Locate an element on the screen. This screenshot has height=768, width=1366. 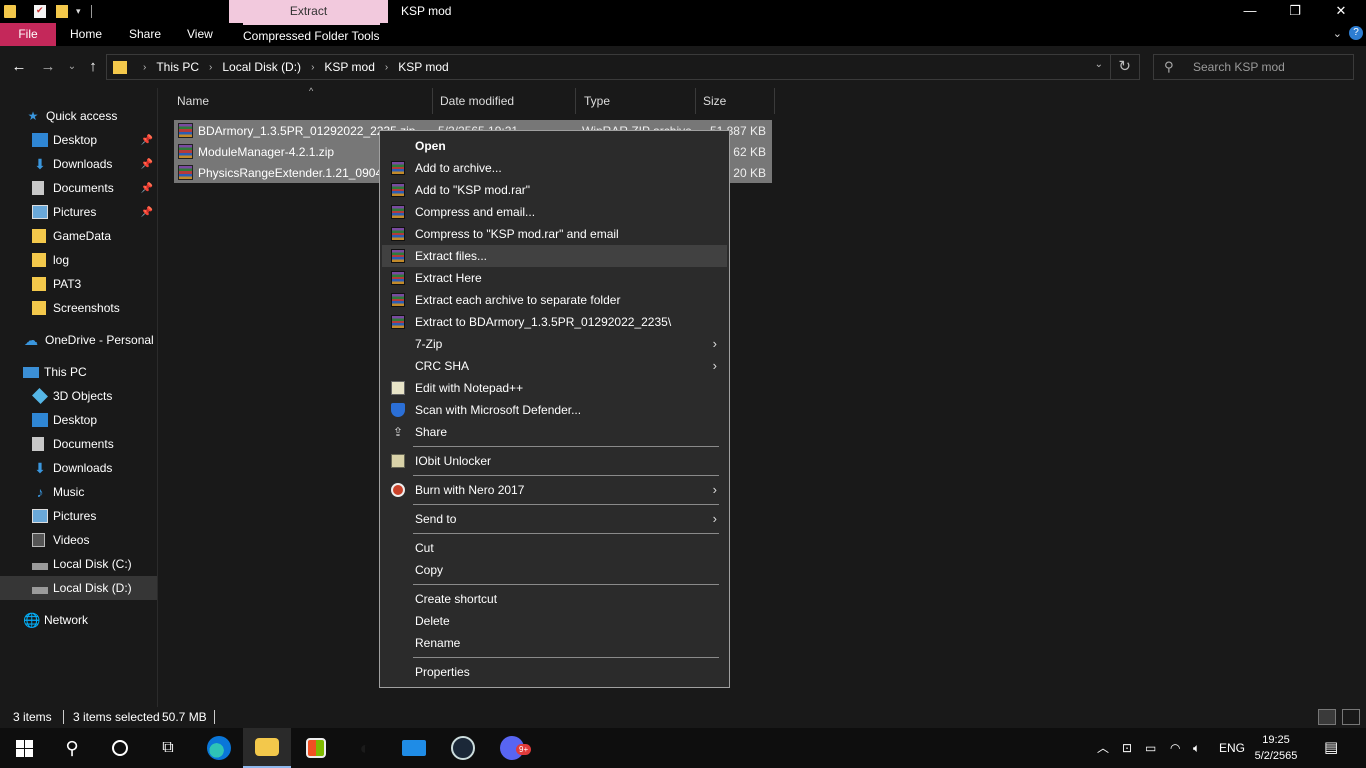
menu-item-iobit-unlocker: IObit Unlocker is located at coordinates (554, 461).